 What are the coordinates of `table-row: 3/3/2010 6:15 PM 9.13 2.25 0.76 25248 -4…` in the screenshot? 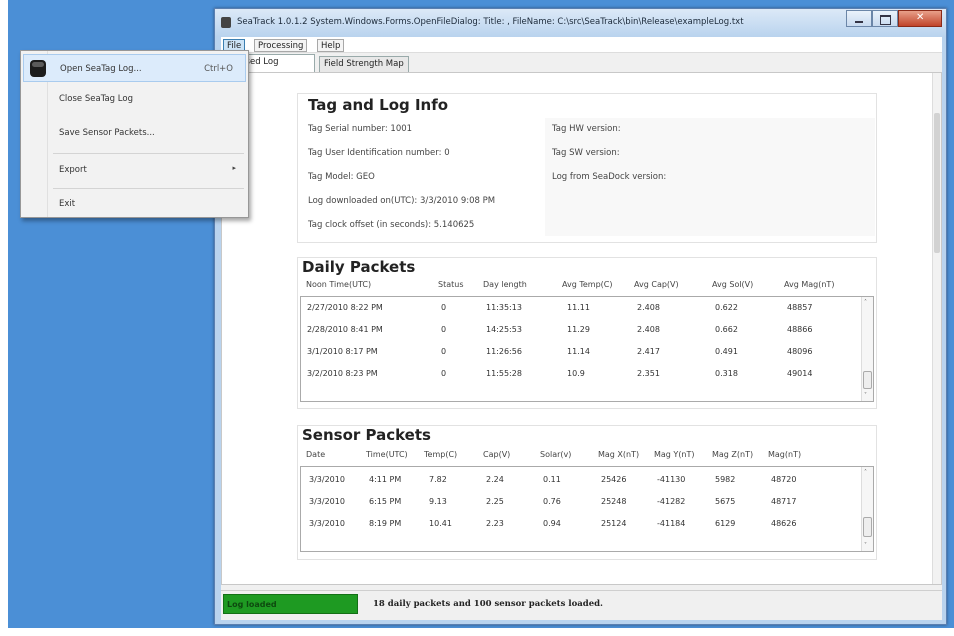 It's located at (587, 502).